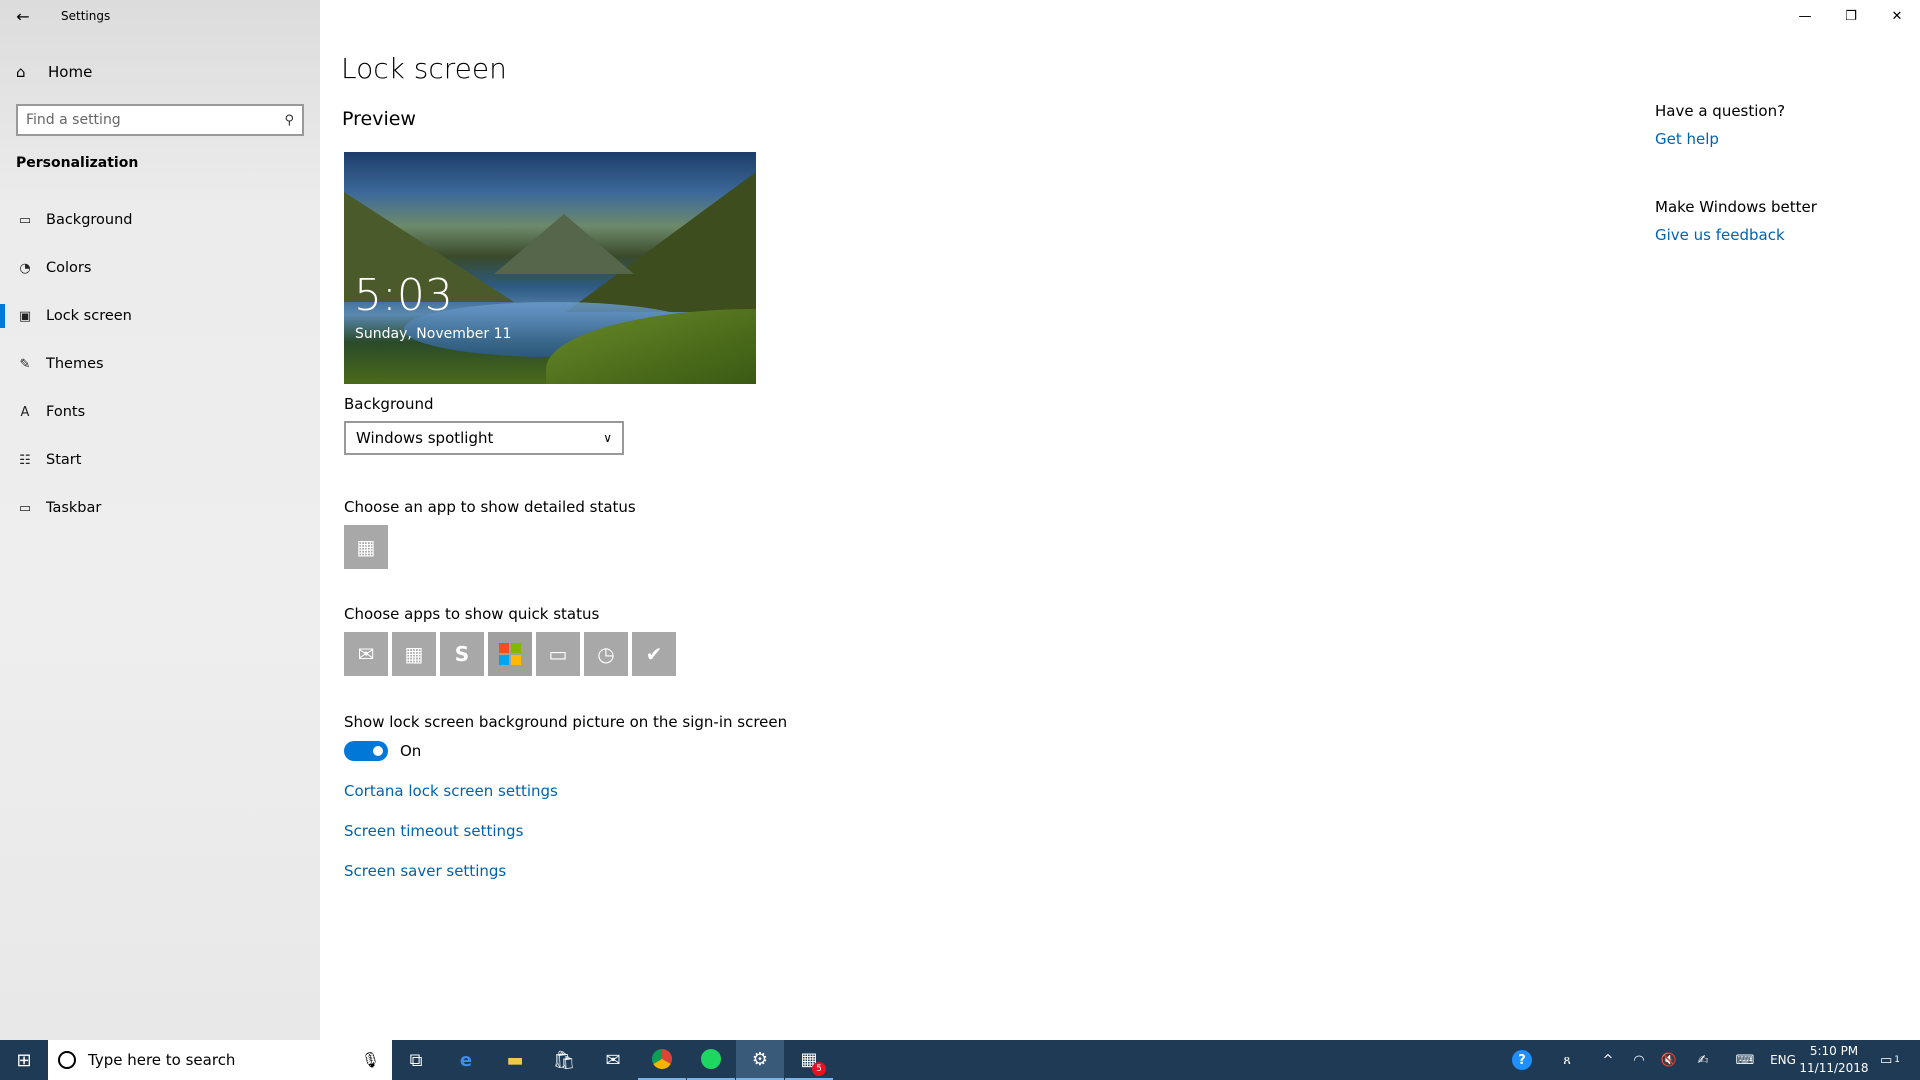 The width and height of the screenshot is (1920, 1080). Describe the element at coordinates (366, 547) in the screenshot. I see `detailed-status-calendar-button: ▦` at that location.